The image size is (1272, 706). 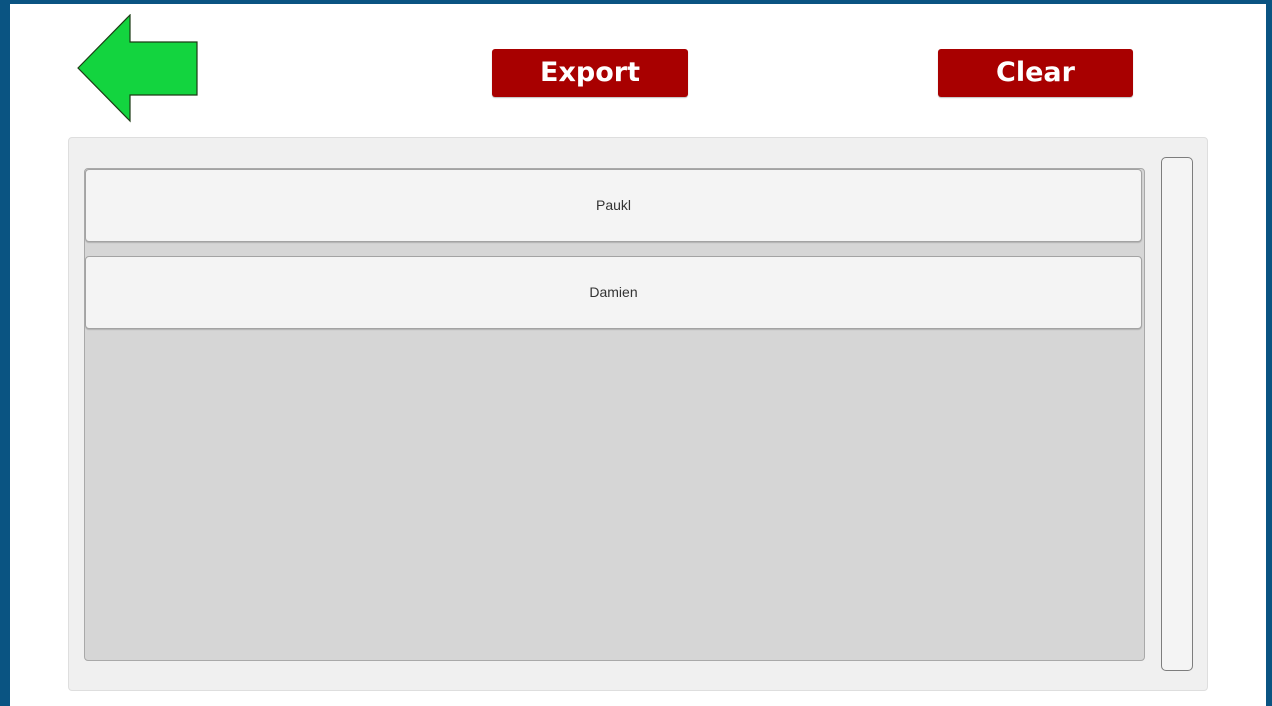 I want to click on export-button: Export, so click(x=590, y=73).